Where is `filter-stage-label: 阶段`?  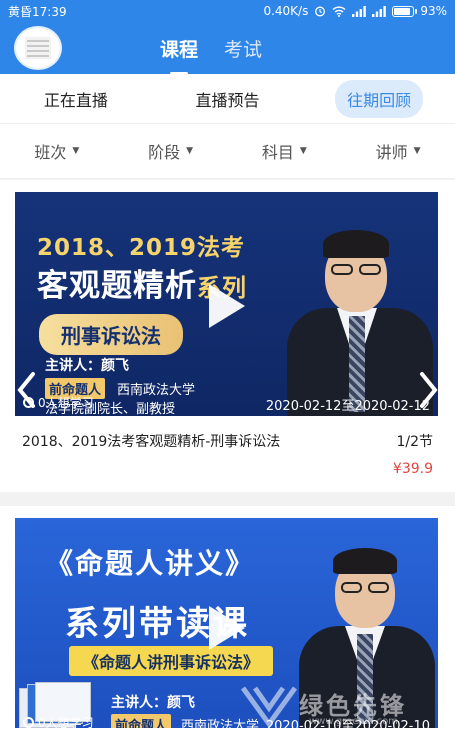
filter-stage-label: 阶段 is located at coordinates (164, 152).